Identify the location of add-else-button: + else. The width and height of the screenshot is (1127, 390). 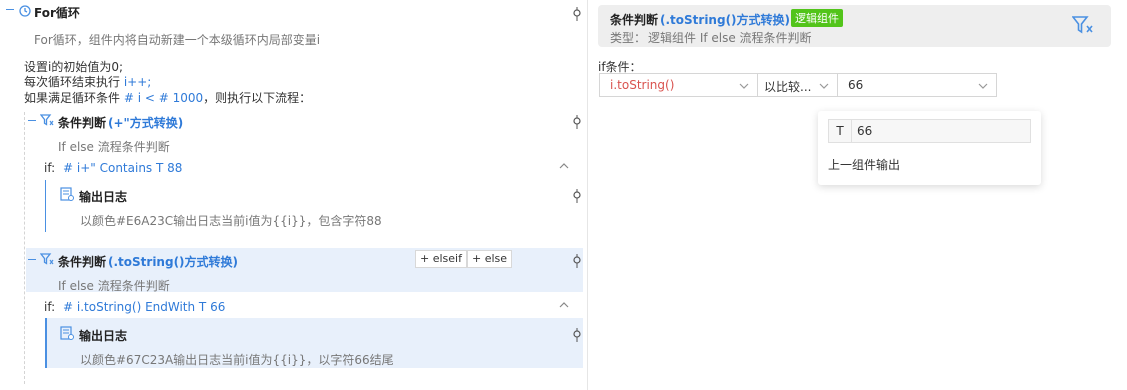
(490, 259).